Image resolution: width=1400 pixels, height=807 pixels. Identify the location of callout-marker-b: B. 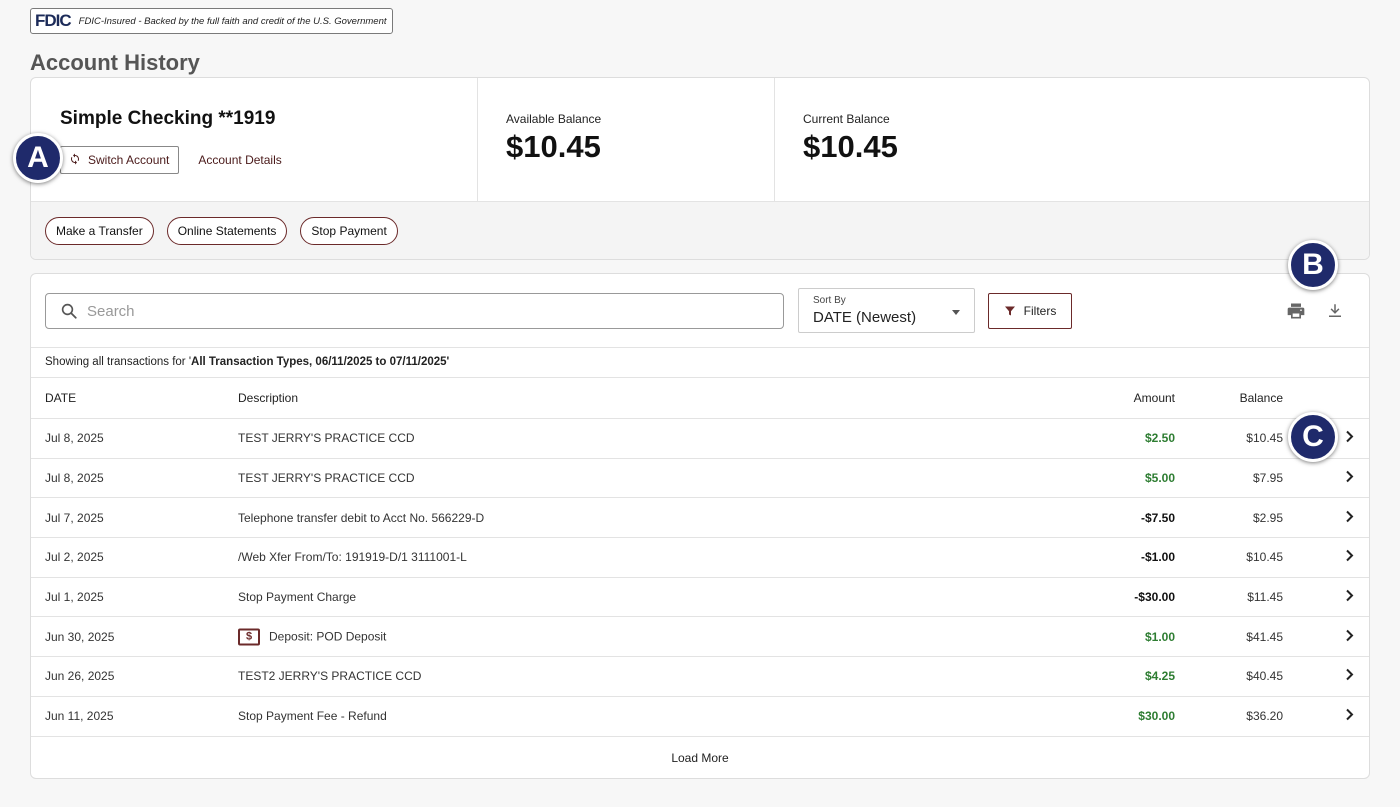
(1313, 265).